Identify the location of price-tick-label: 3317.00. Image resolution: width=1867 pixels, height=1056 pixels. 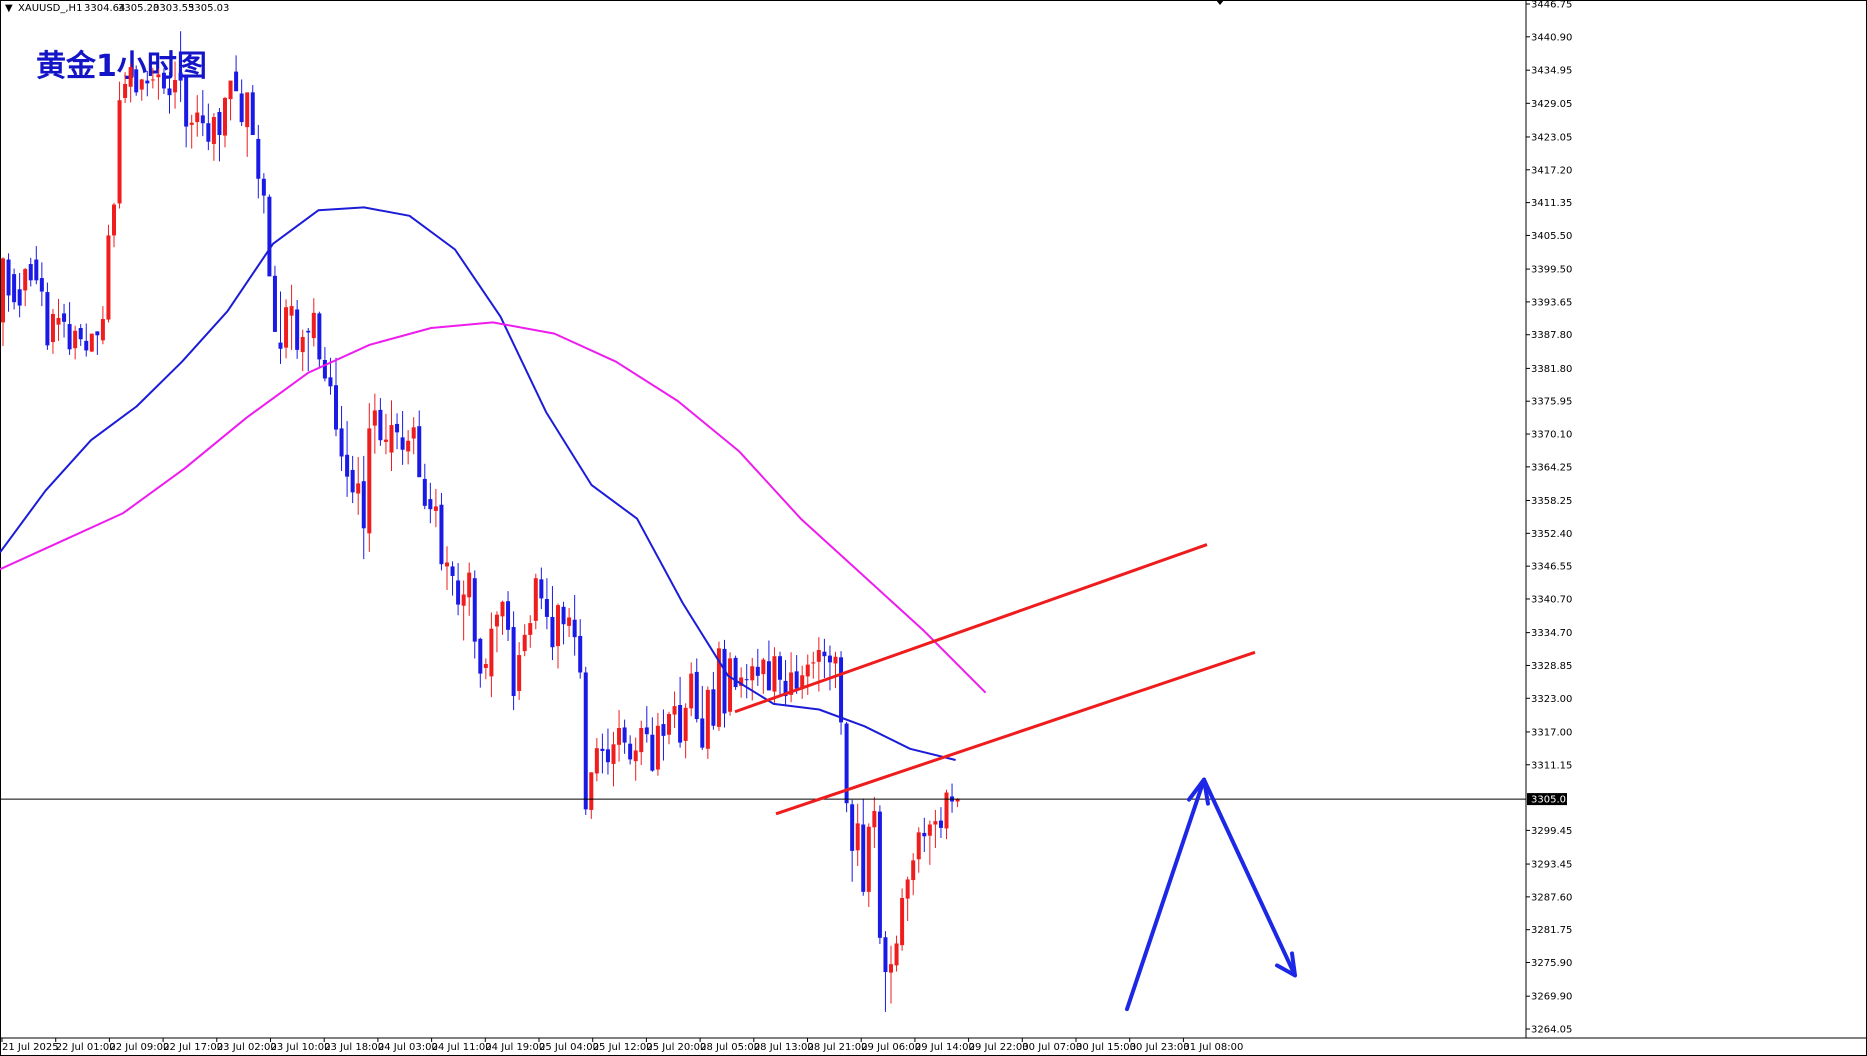
(1551, 732).